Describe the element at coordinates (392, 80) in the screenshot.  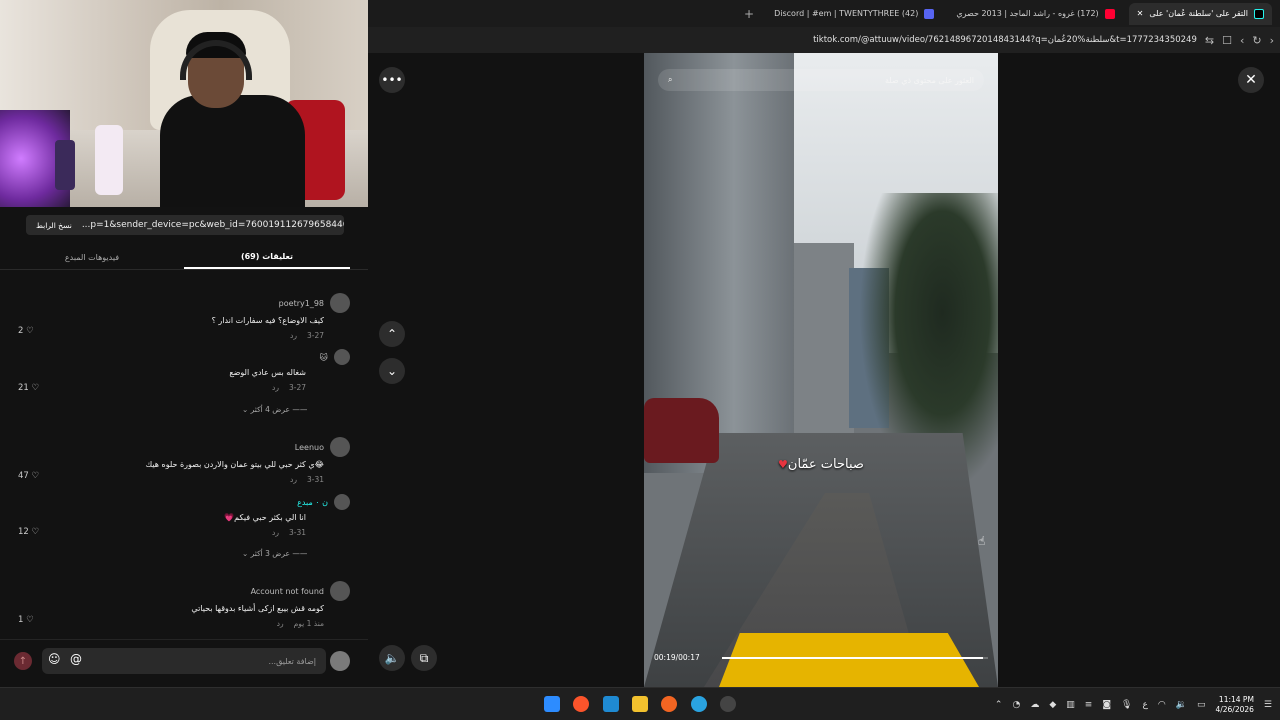
I see `more-options-icon: •••` at that location.